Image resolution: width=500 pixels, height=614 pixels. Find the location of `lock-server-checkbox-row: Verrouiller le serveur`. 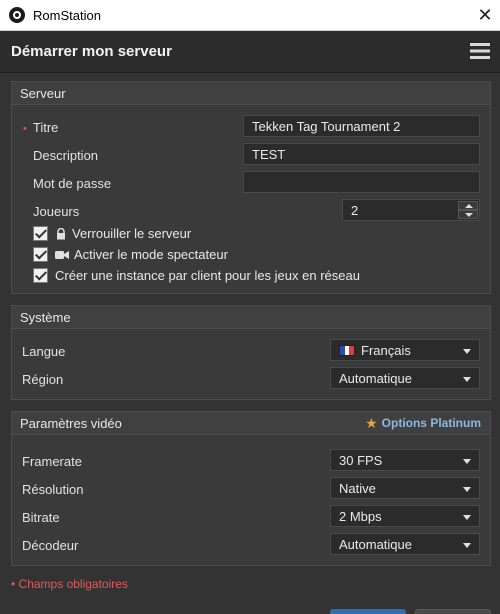

lock-server-checkbox-row: Verrouiller le serveur is located at coordinates (112, 233).